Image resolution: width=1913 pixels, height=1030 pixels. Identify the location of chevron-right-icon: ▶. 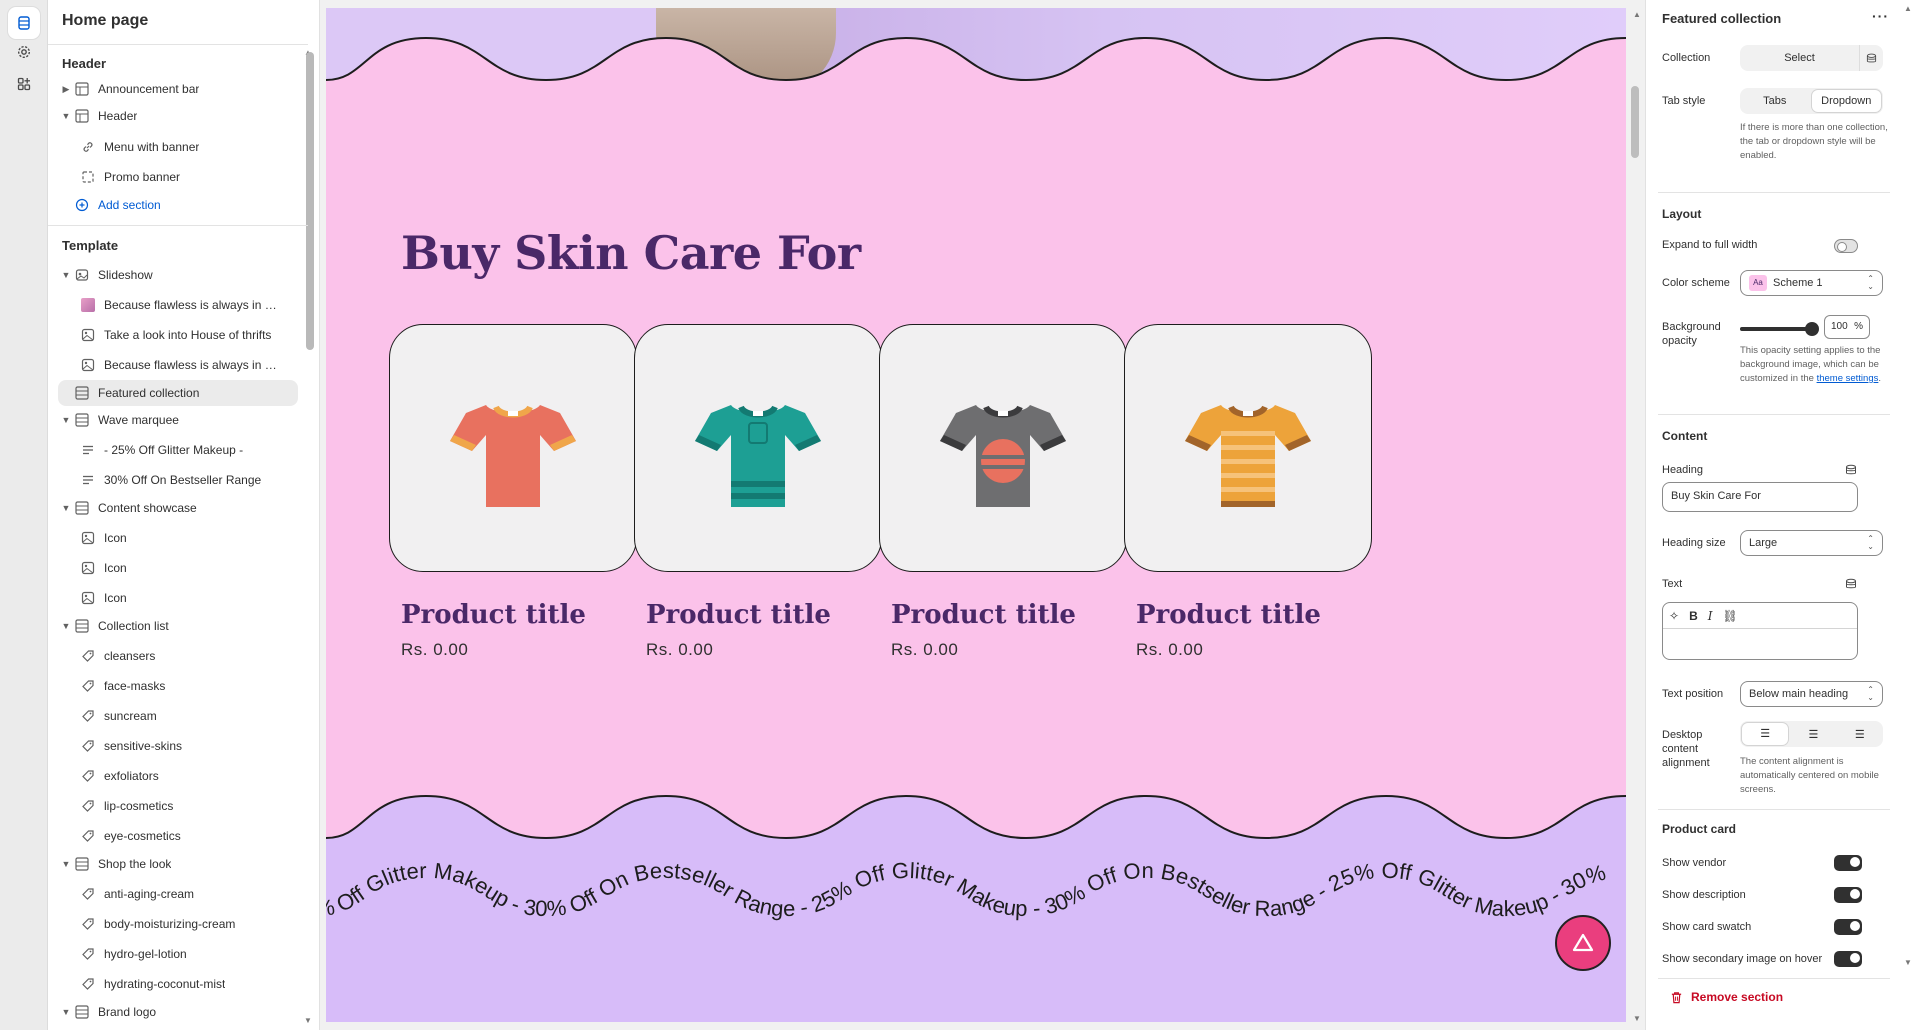
(66, 89).